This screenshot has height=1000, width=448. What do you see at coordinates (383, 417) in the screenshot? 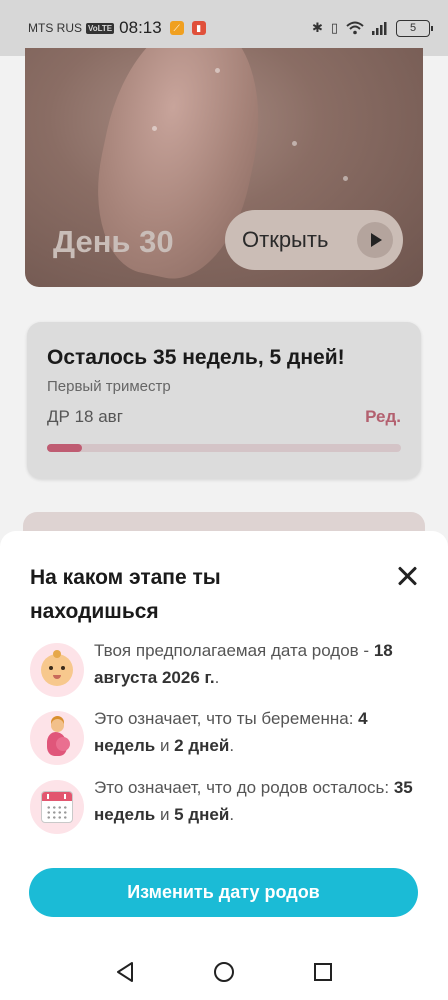
I see `edit-due-date-link: Ред.` at bounding box center [383, 417].